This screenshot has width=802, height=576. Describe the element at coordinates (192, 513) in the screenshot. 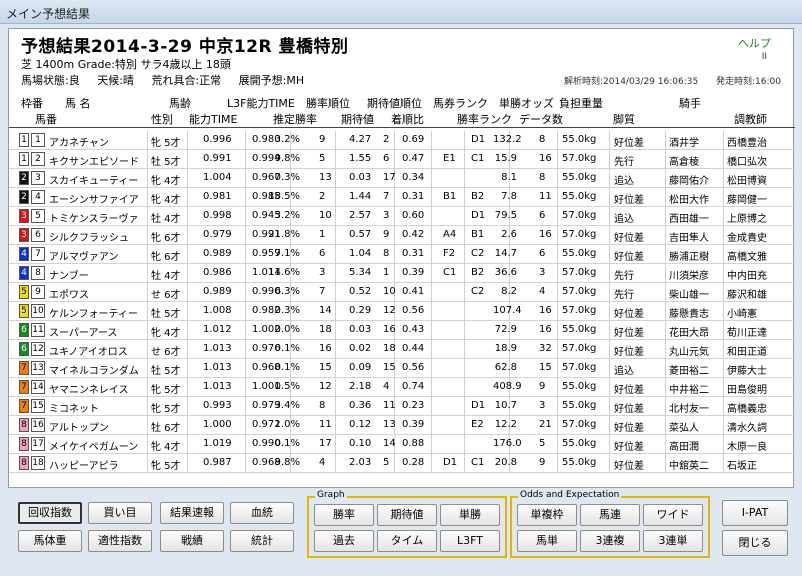

I see `result-flash-button: 結果速報` at that location.